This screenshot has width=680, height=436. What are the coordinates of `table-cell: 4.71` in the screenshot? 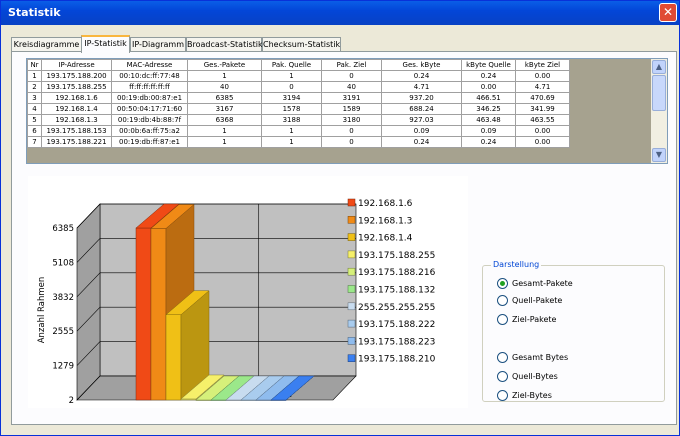 It's located at (421, 87).